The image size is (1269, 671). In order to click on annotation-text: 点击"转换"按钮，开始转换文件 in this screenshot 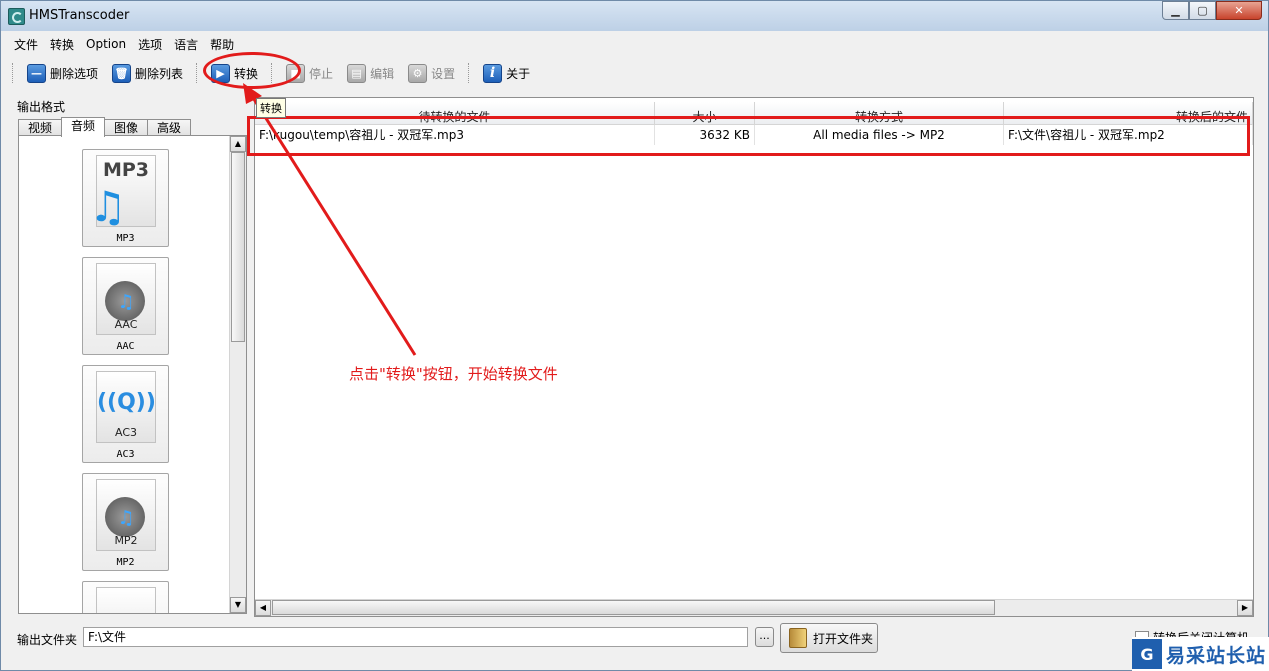, I will do `click(453, 374)`.